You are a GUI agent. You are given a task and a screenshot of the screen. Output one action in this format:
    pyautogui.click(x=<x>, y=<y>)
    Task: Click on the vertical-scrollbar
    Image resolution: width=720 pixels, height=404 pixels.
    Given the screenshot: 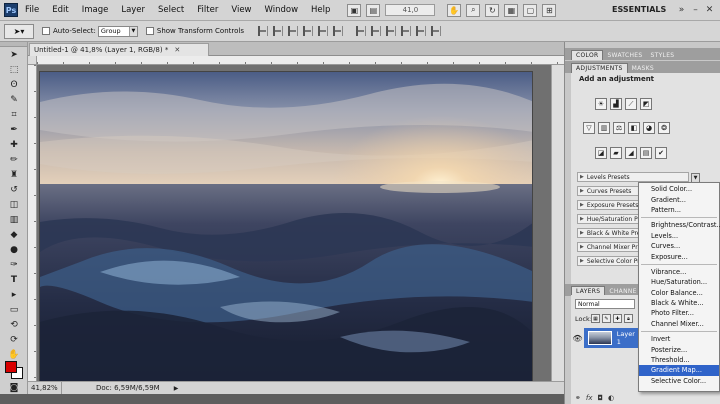 What is the action you would take?
    pyautogui.click(x=557, y=223)
    